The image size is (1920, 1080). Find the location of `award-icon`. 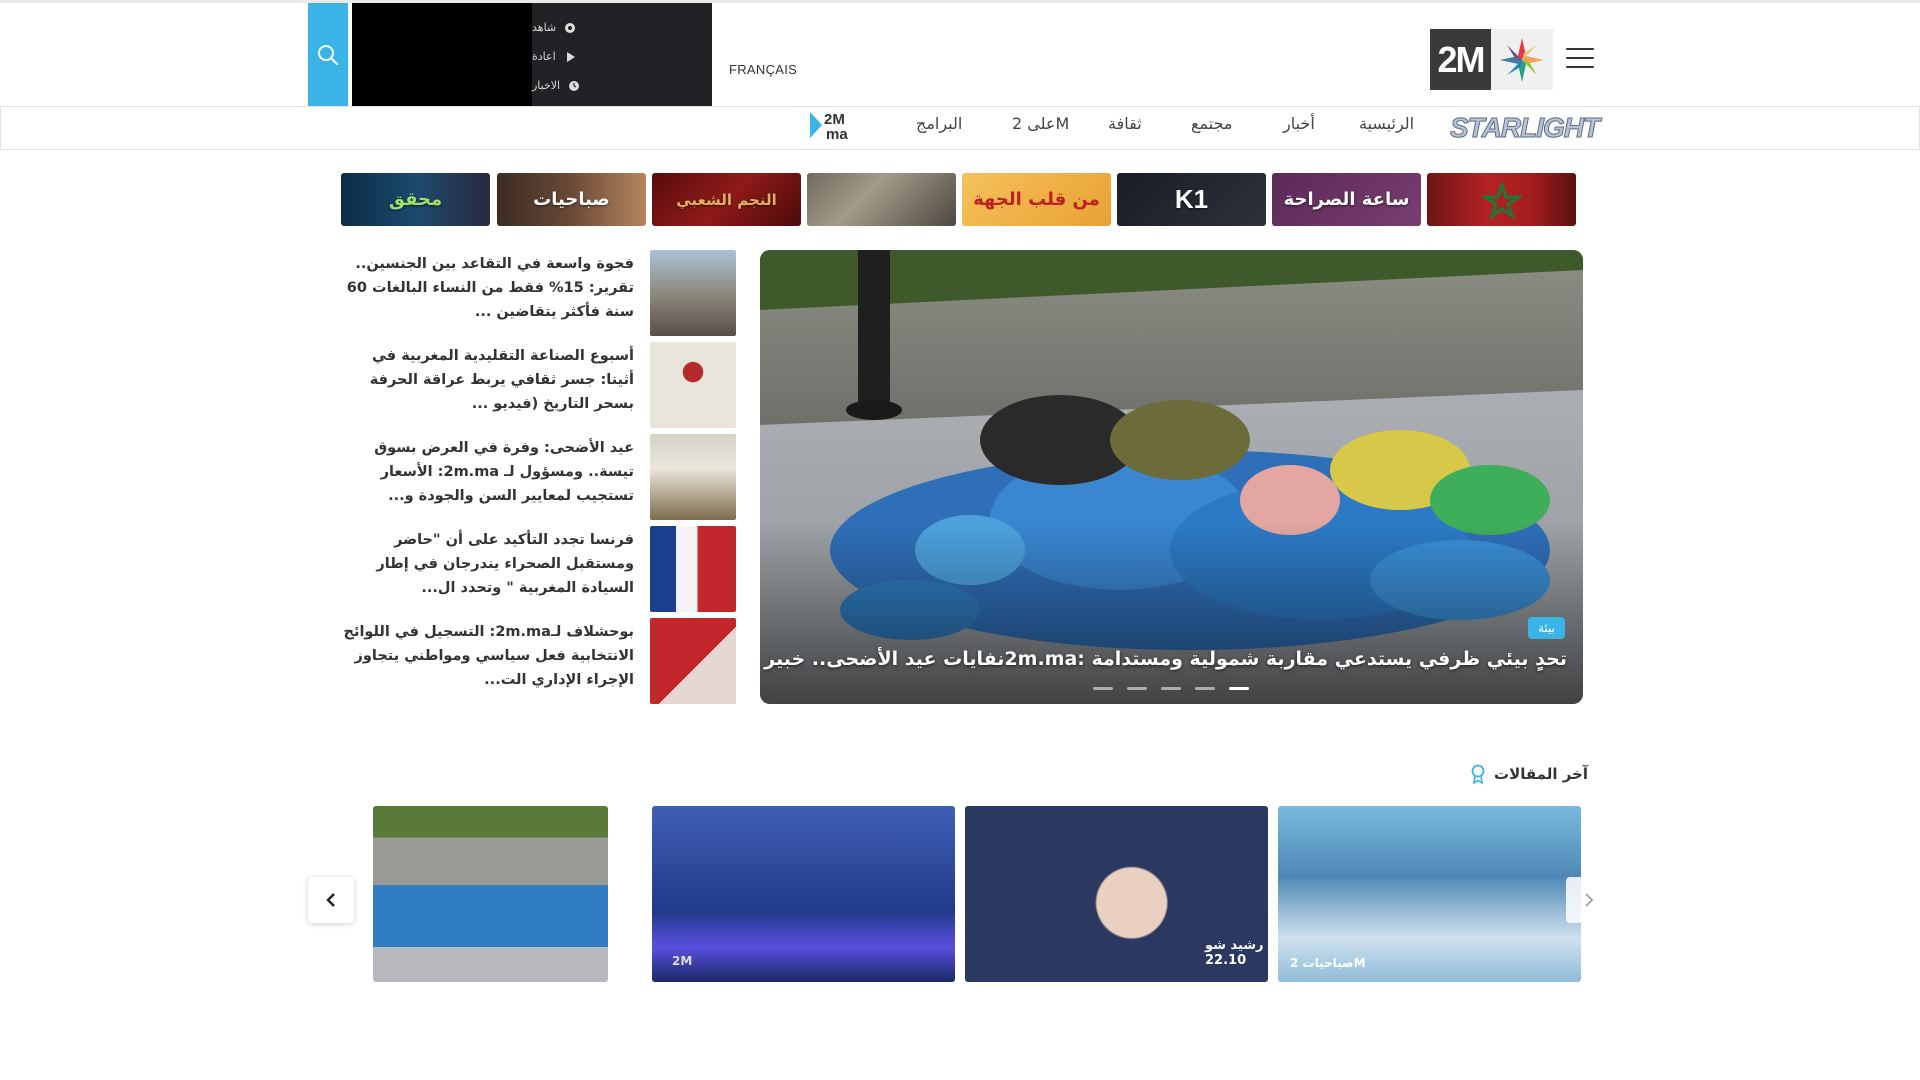

award-icon is located at coordinates (1478, 774).